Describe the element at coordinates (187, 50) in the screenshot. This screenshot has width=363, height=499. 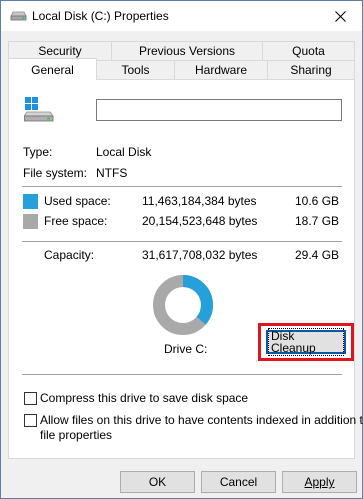
I see `tab-previous-versions: Previous Versions` at that location.